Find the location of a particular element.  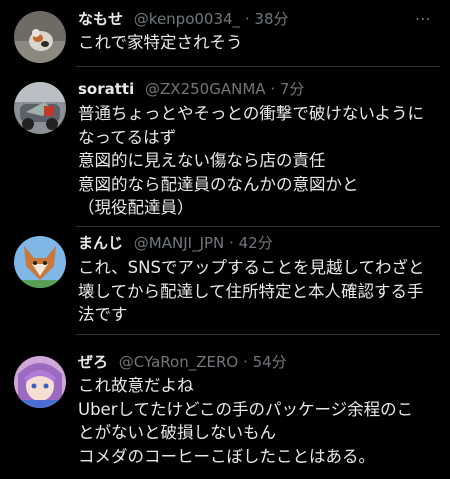

fox-illustration-avatar-icon is located at coordinates (40, 262).